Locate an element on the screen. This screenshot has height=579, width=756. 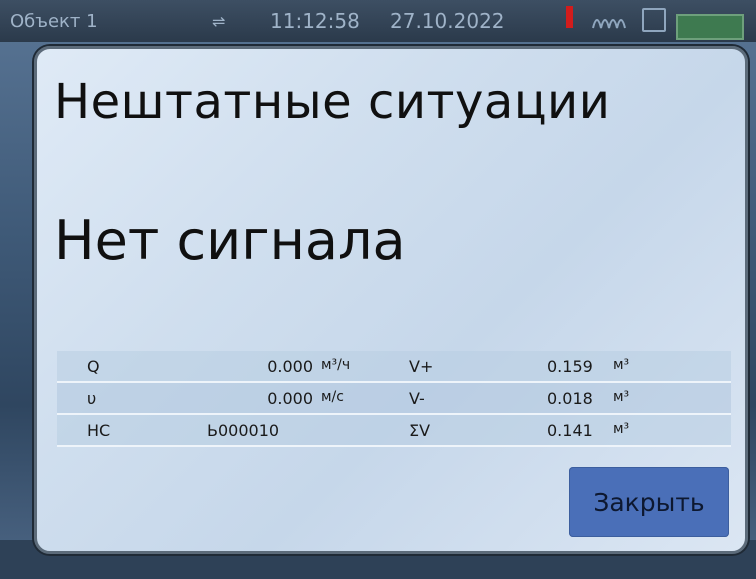
usb-icon: ⇌ is located at coordinates (219, 21).